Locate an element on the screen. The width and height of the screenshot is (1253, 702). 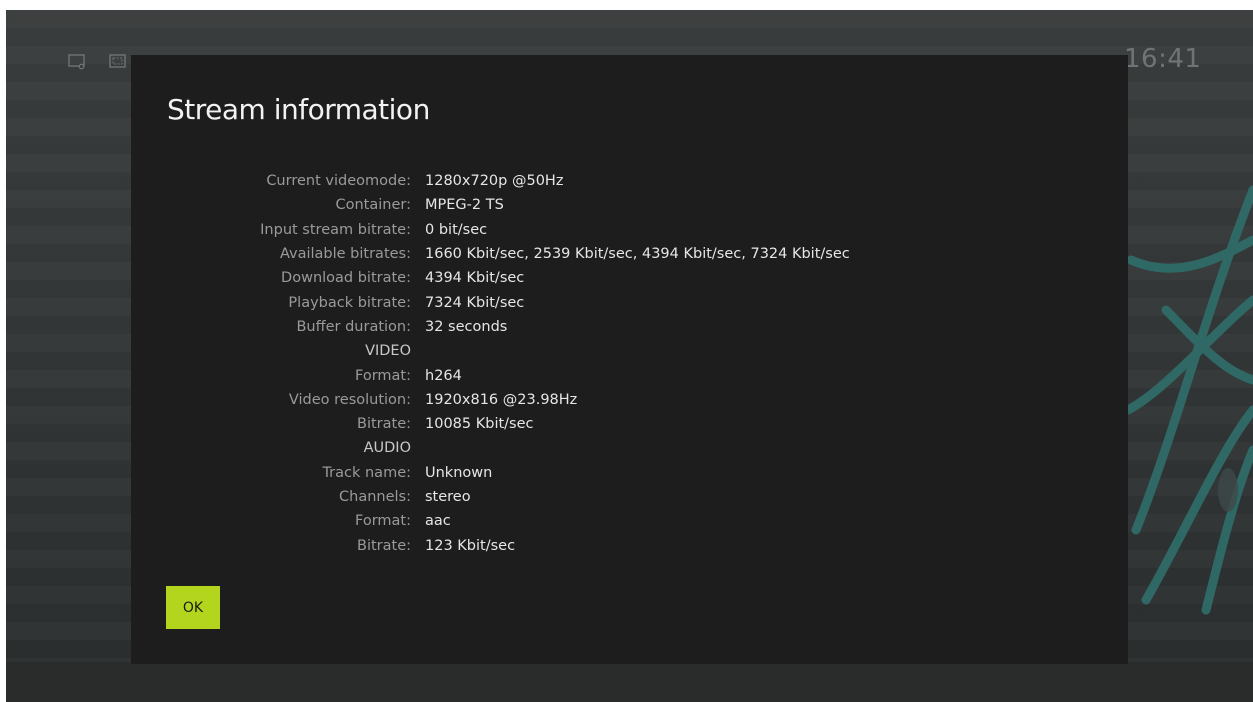
info-value: h264 is located at coordinates (443, 375).